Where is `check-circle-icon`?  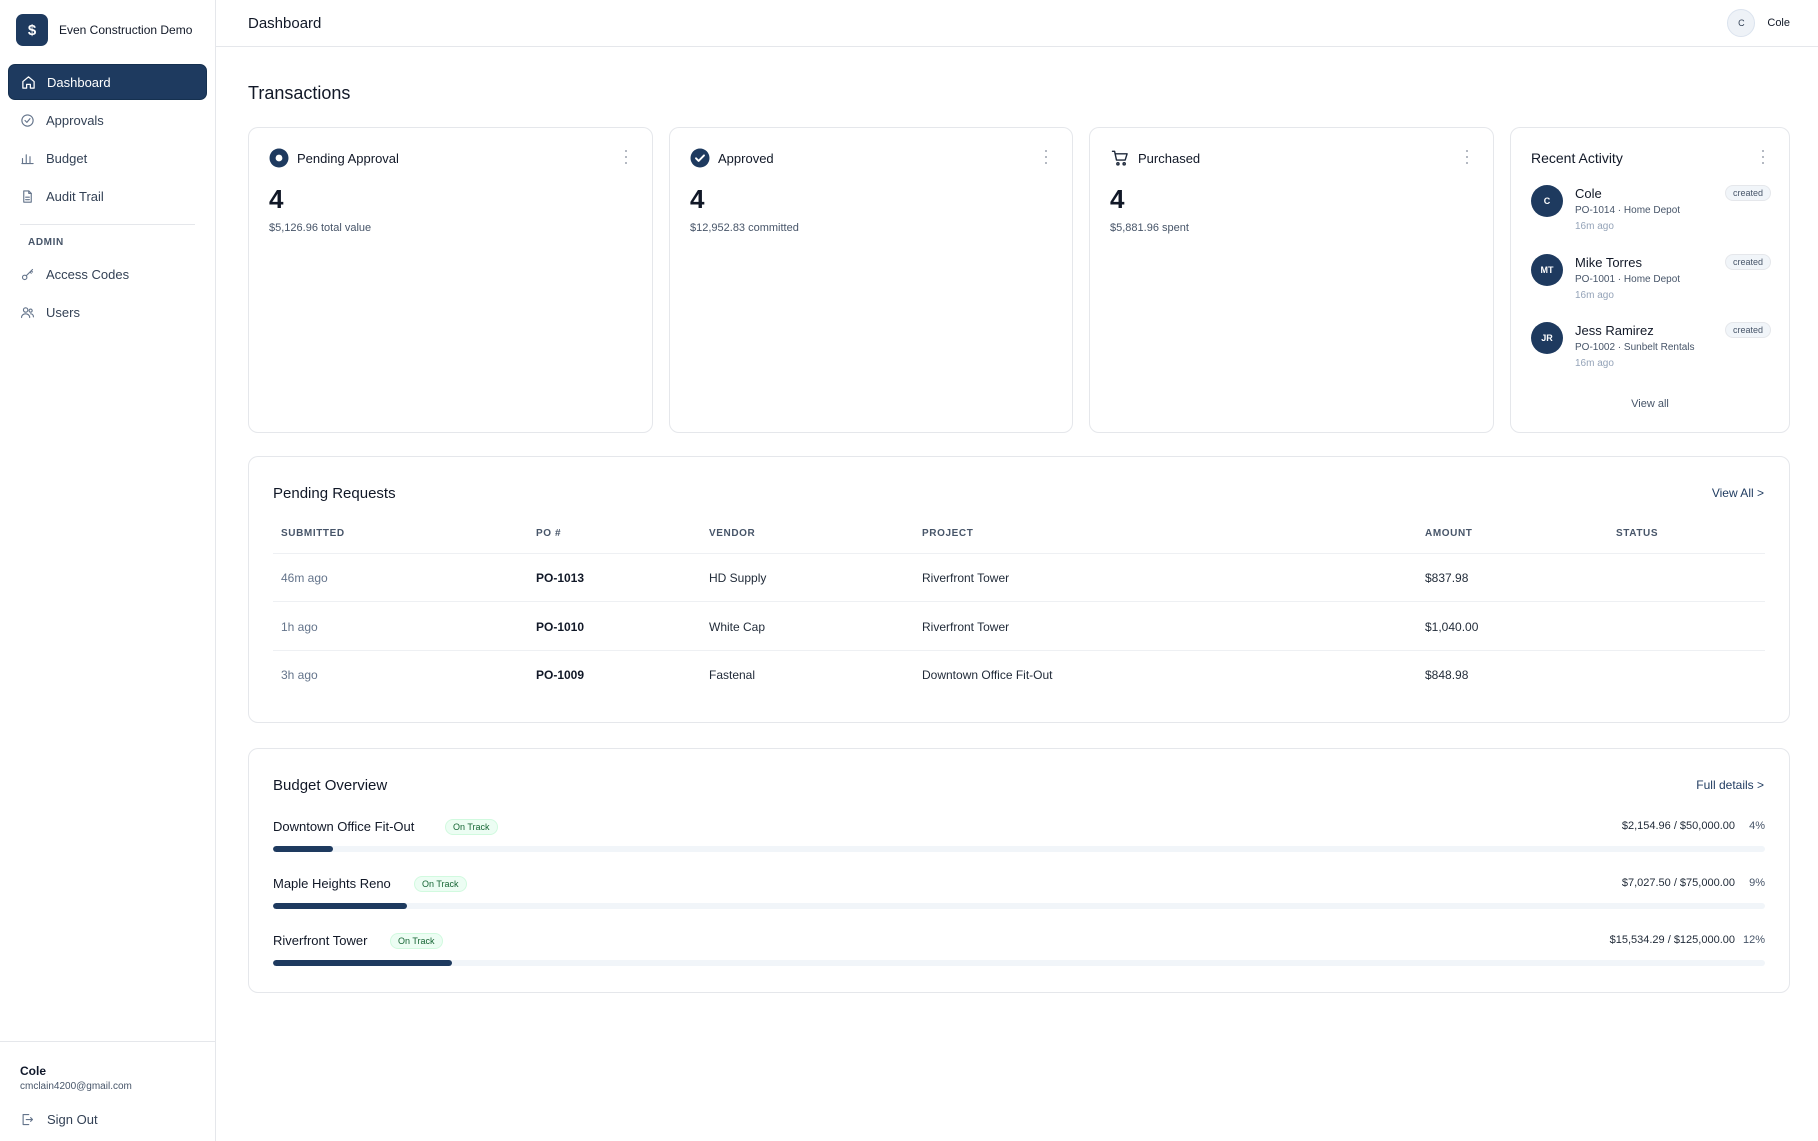
check-circle-icon is located at coordinates (27, 120).